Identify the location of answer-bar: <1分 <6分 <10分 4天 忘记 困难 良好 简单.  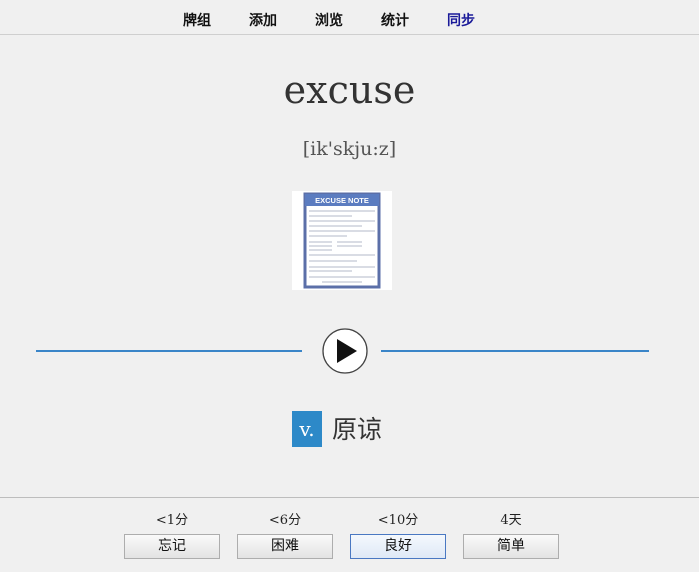
(349, 534).